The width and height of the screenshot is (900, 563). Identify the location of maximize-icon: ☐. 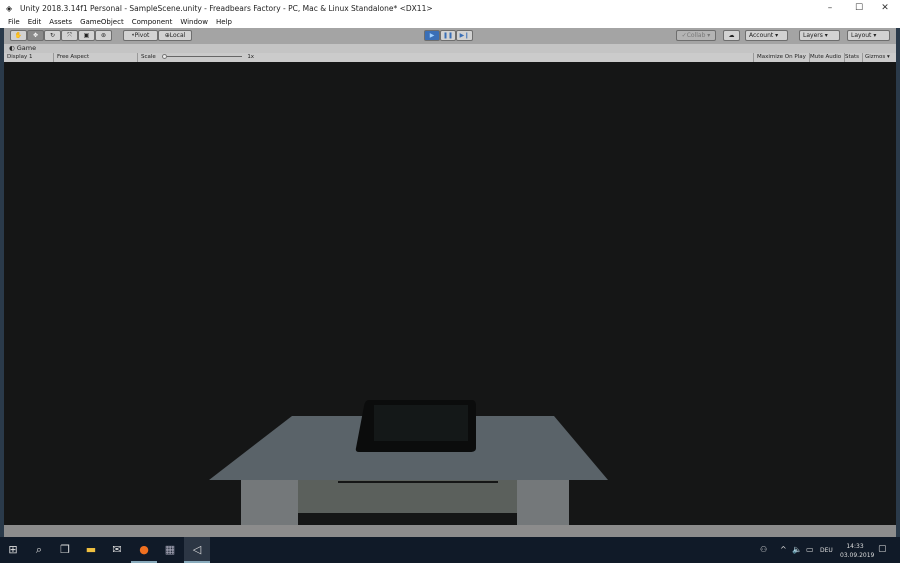
(859, 8).